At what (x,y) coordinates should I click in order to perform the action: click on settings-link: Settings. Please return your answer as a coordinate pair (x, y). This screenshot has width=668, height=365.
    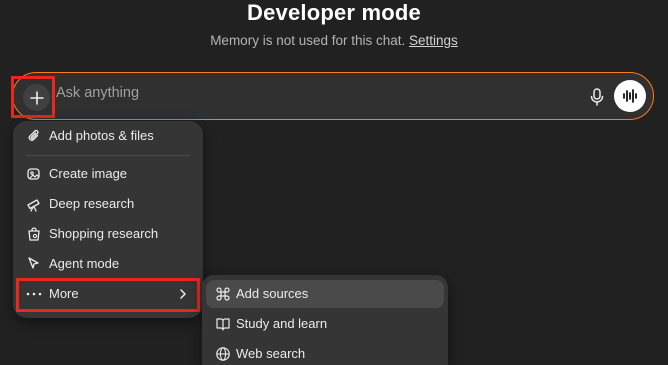
    Looking at the image, I should click on (433, 40).